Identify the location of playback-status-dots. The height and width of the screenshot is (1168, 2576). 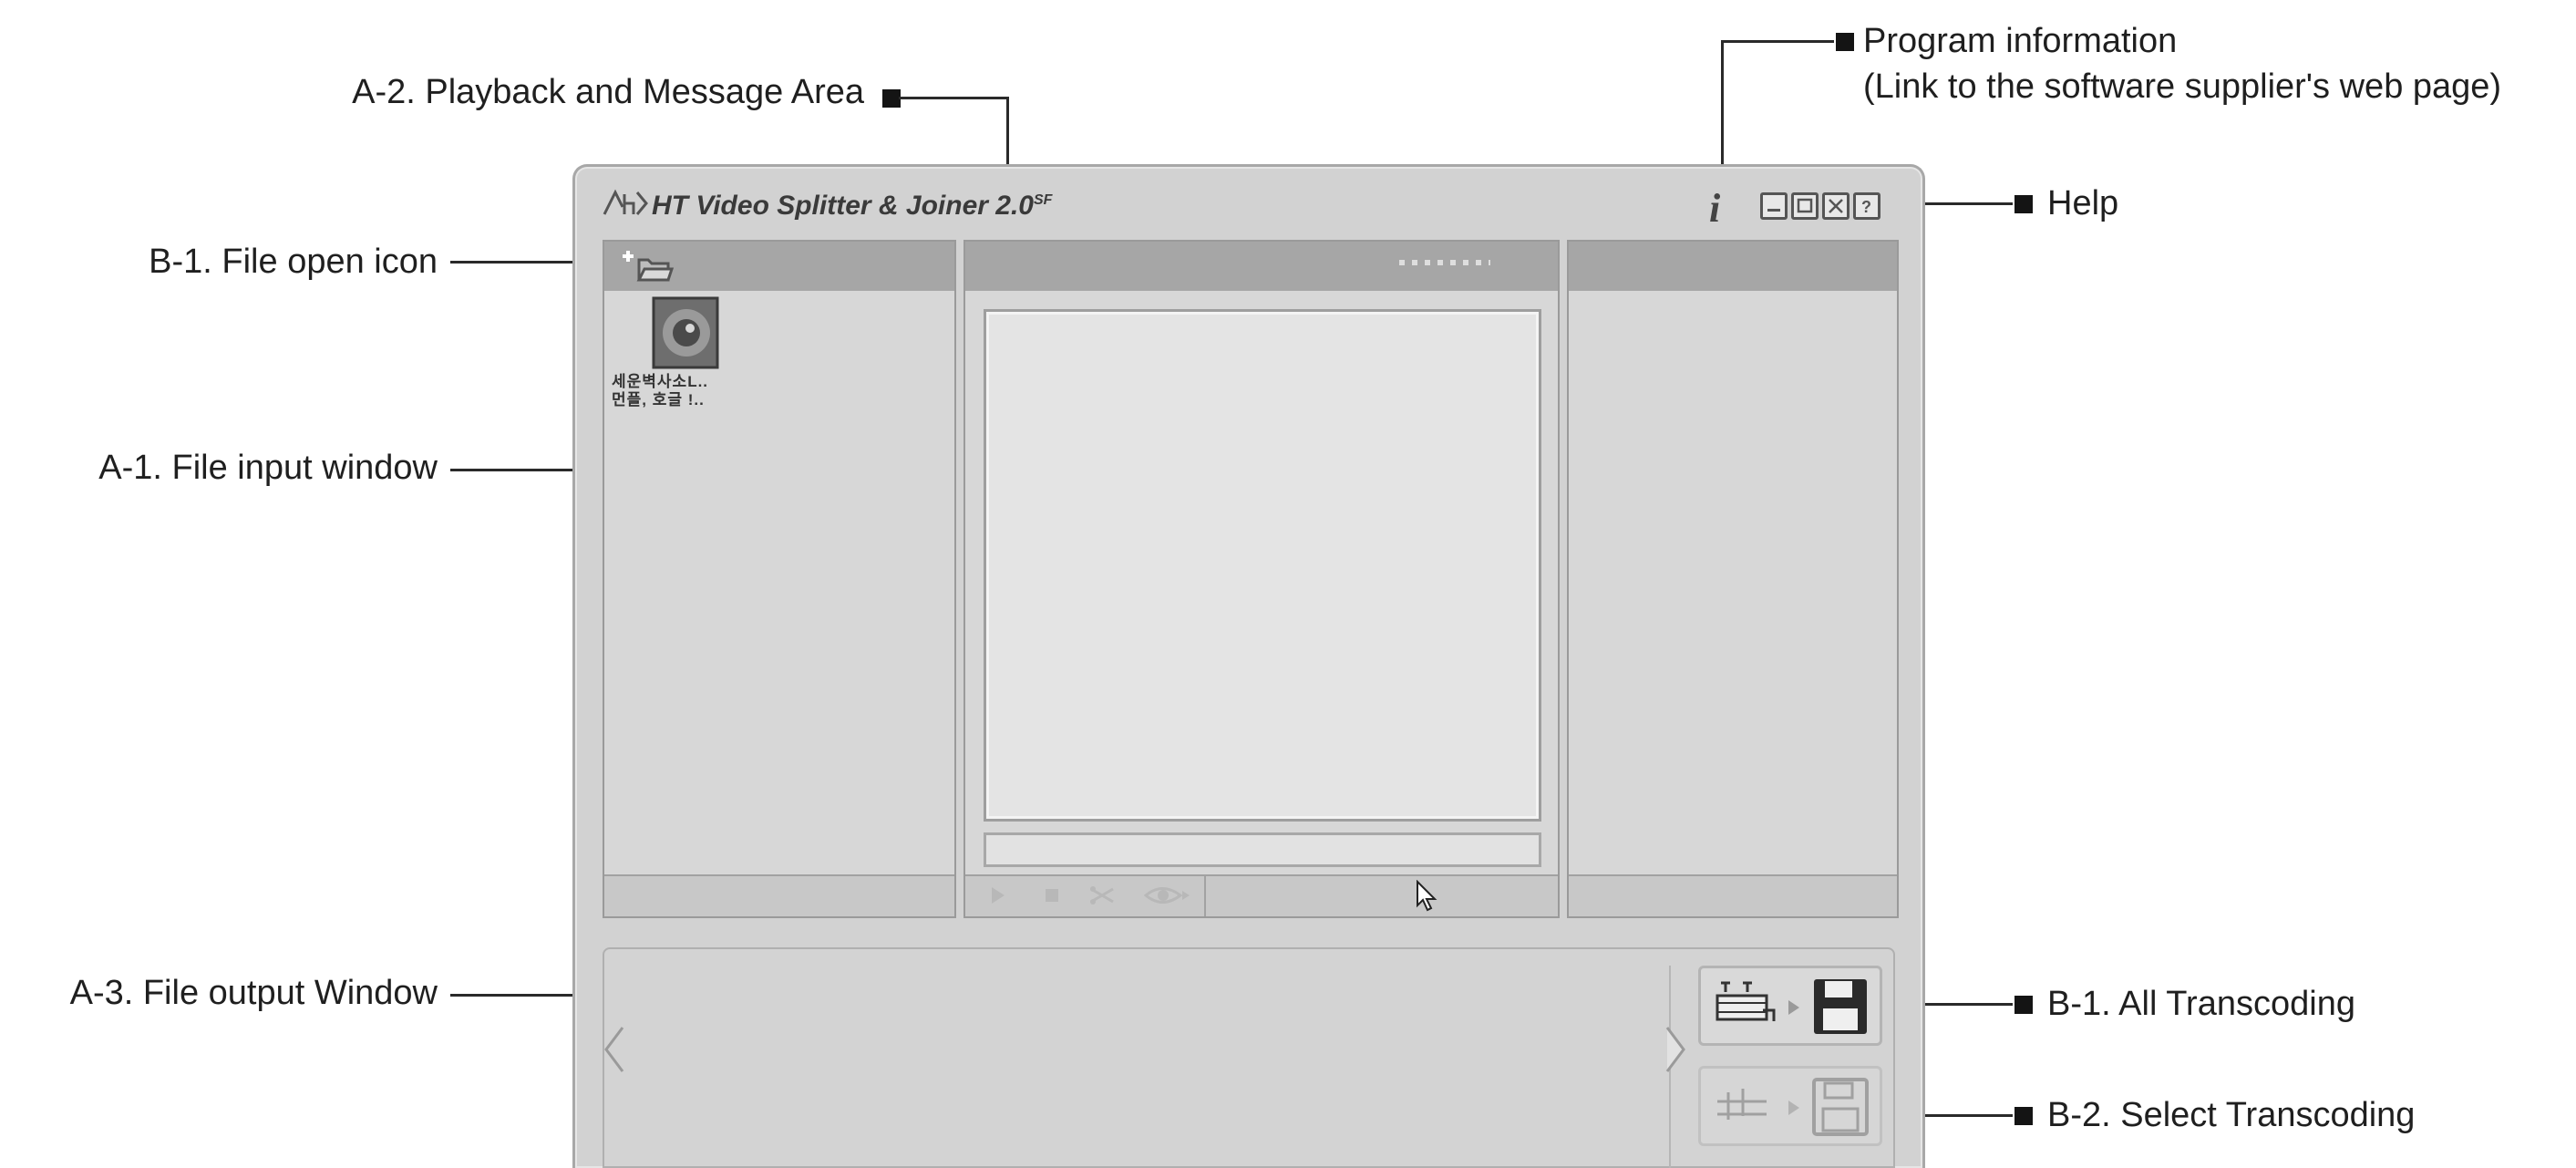
(1444, 262).